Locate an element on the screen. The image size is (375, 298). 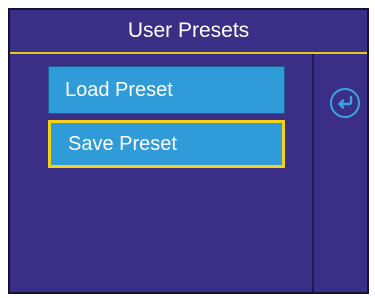
return-arrow-icon is located at coordinates (345, 102).